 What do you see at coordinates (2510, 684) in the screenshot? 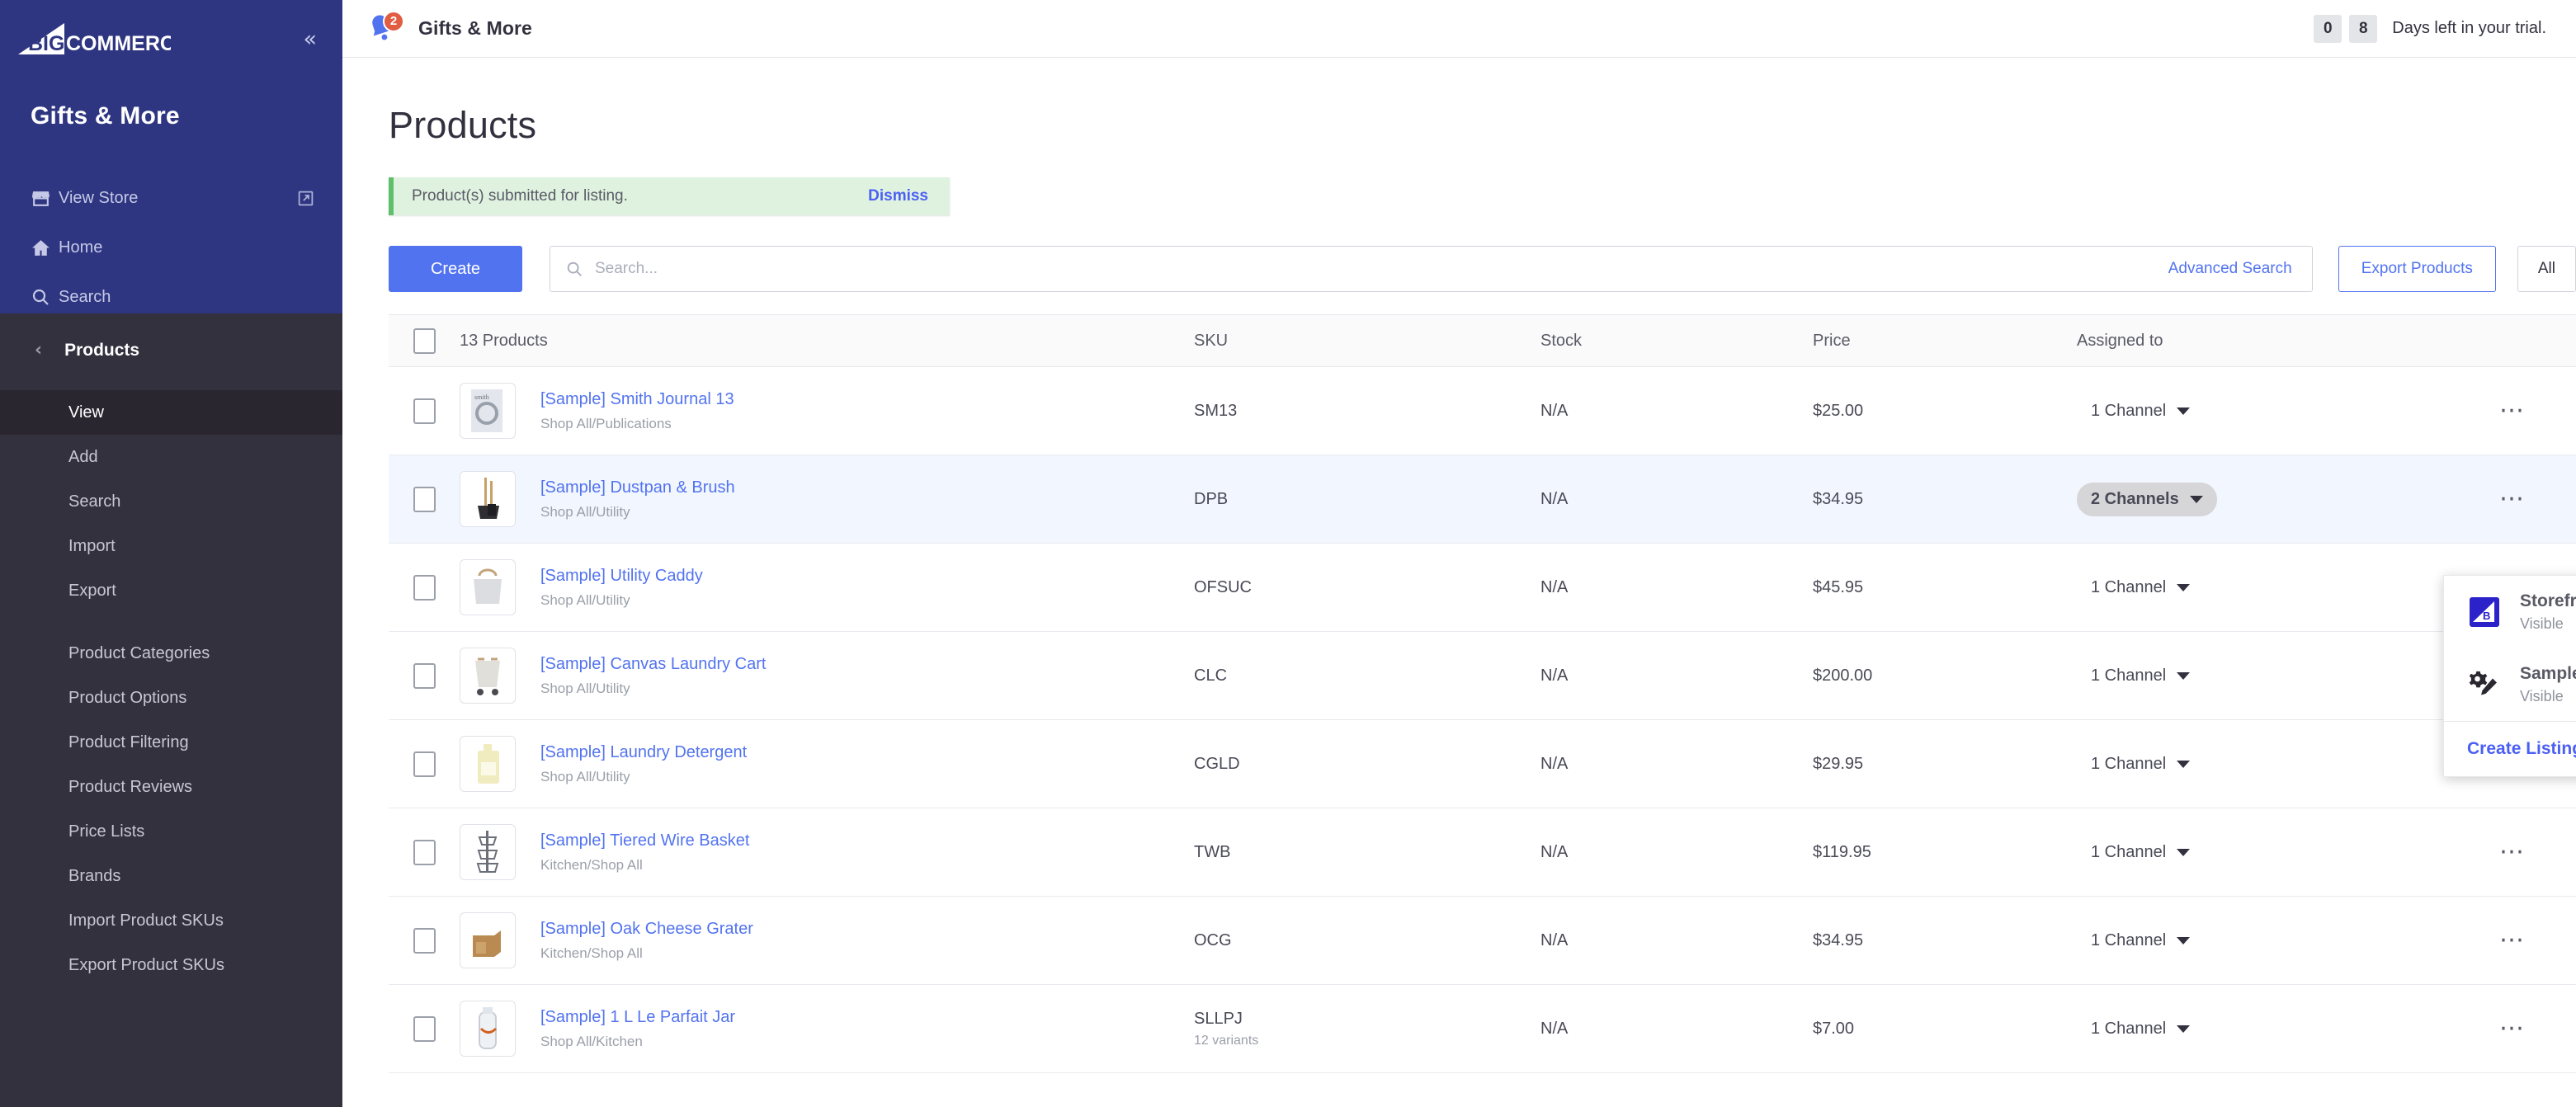
I see `dropdown-item-sample-pos: Sample POS Visible` at bounding box center [2510, 684].